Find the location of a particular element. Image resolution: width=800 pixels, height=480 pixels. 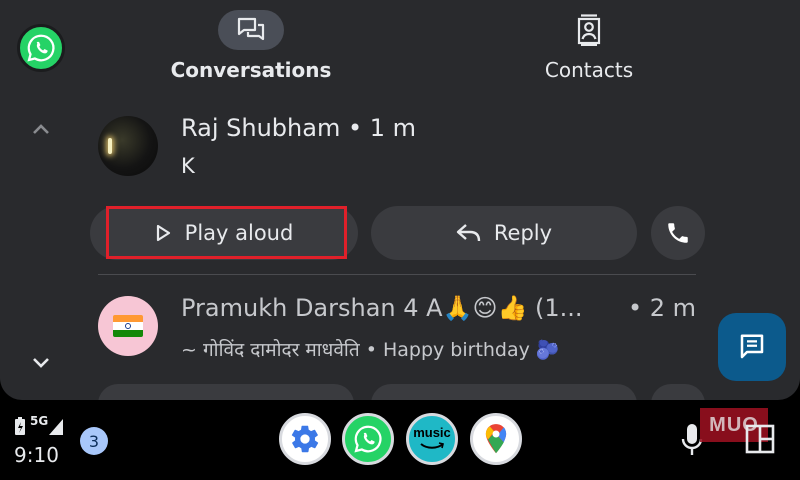

conversations-glyph is located at coordinates (251, 29).